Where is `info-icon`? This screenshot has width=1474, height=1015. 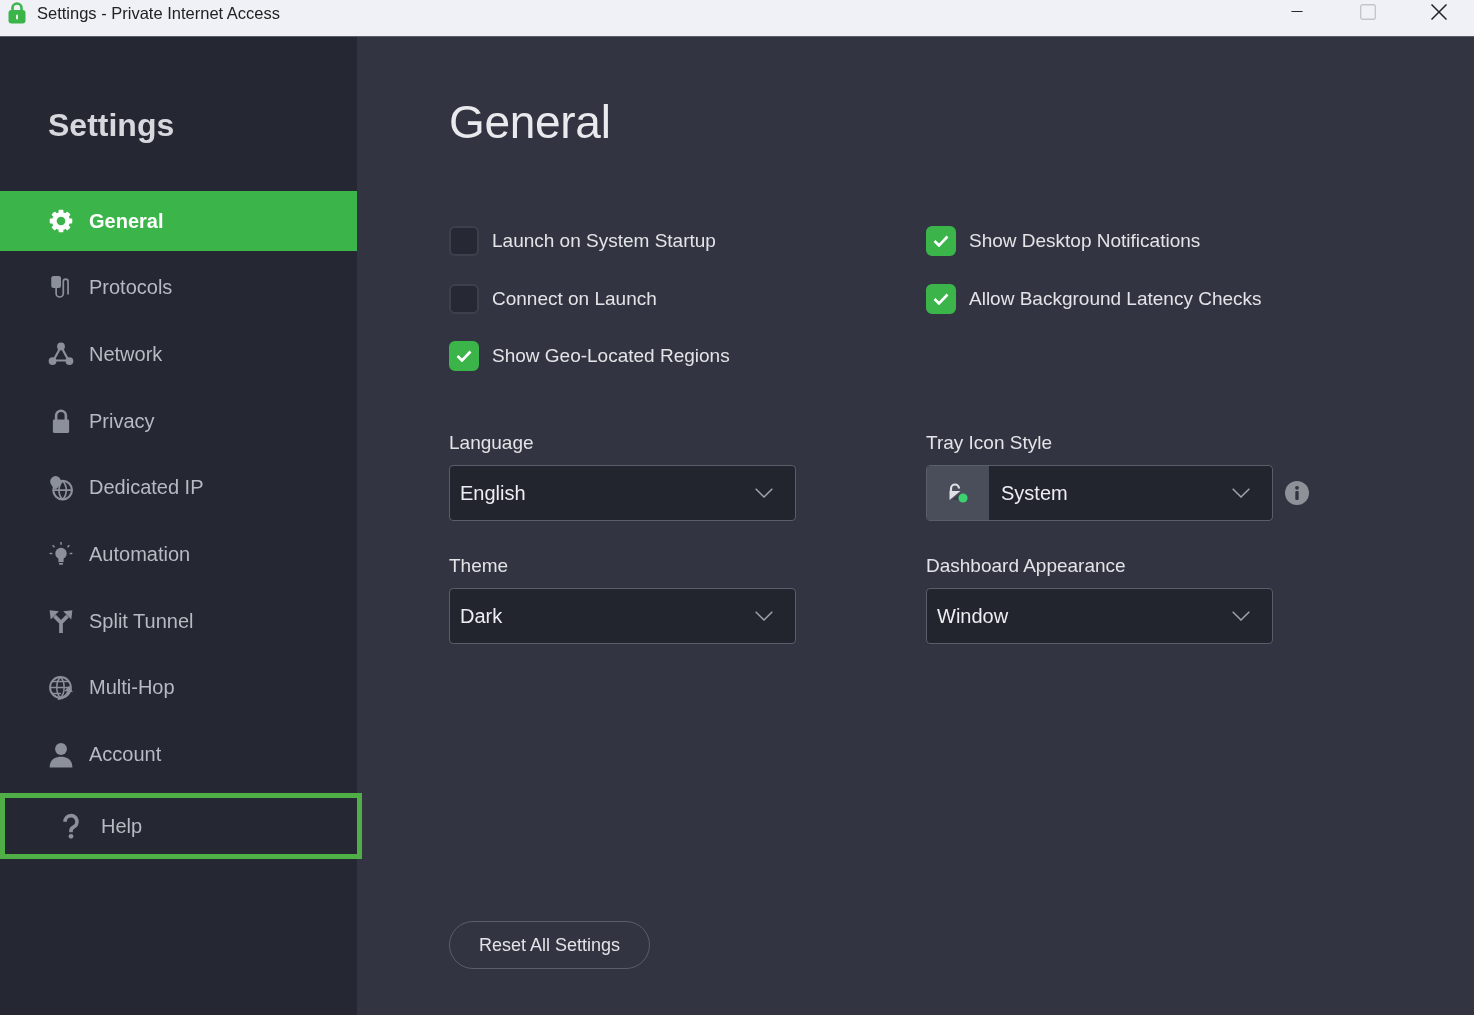
info-icon is located at coordinates (1297, 493).